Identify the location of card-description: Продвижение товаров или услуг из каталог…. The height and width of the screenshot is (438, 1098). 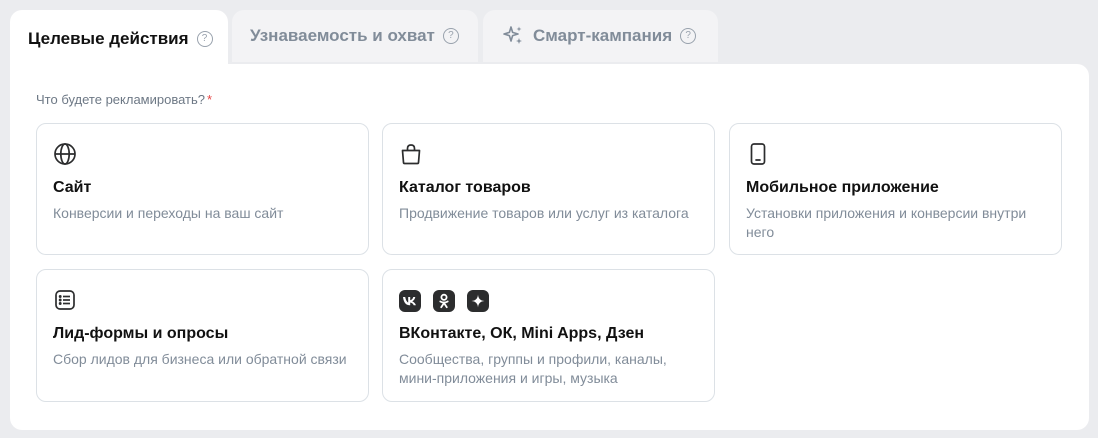
(544, 213).